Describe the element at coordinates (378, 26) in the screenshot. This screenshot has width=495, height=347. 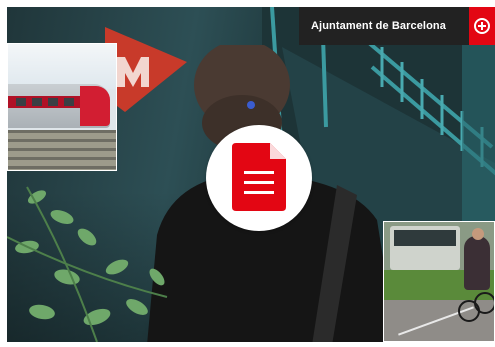
I see `brand-name: Ajuntament de Barcelona` at that location.